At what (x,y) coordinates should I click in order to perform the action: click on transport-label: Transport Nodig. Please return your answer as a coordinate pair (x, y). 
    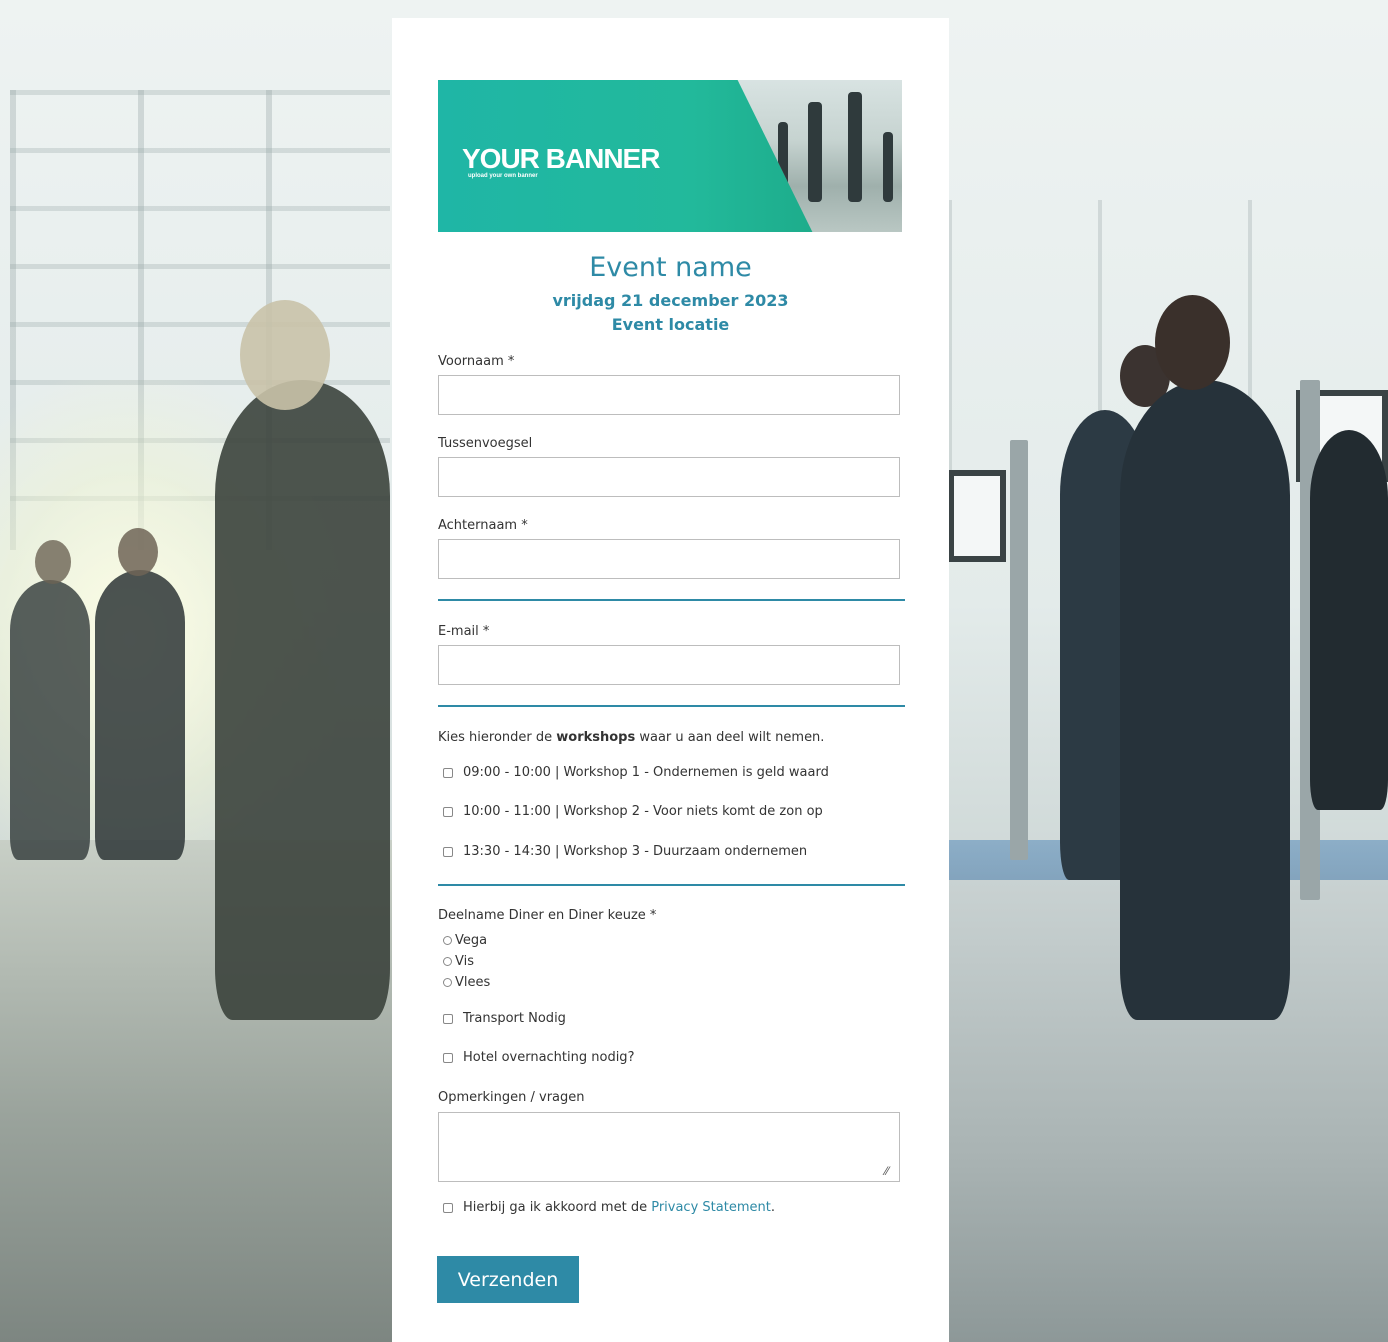
    Looking at the image, I should click on (514, 1018).